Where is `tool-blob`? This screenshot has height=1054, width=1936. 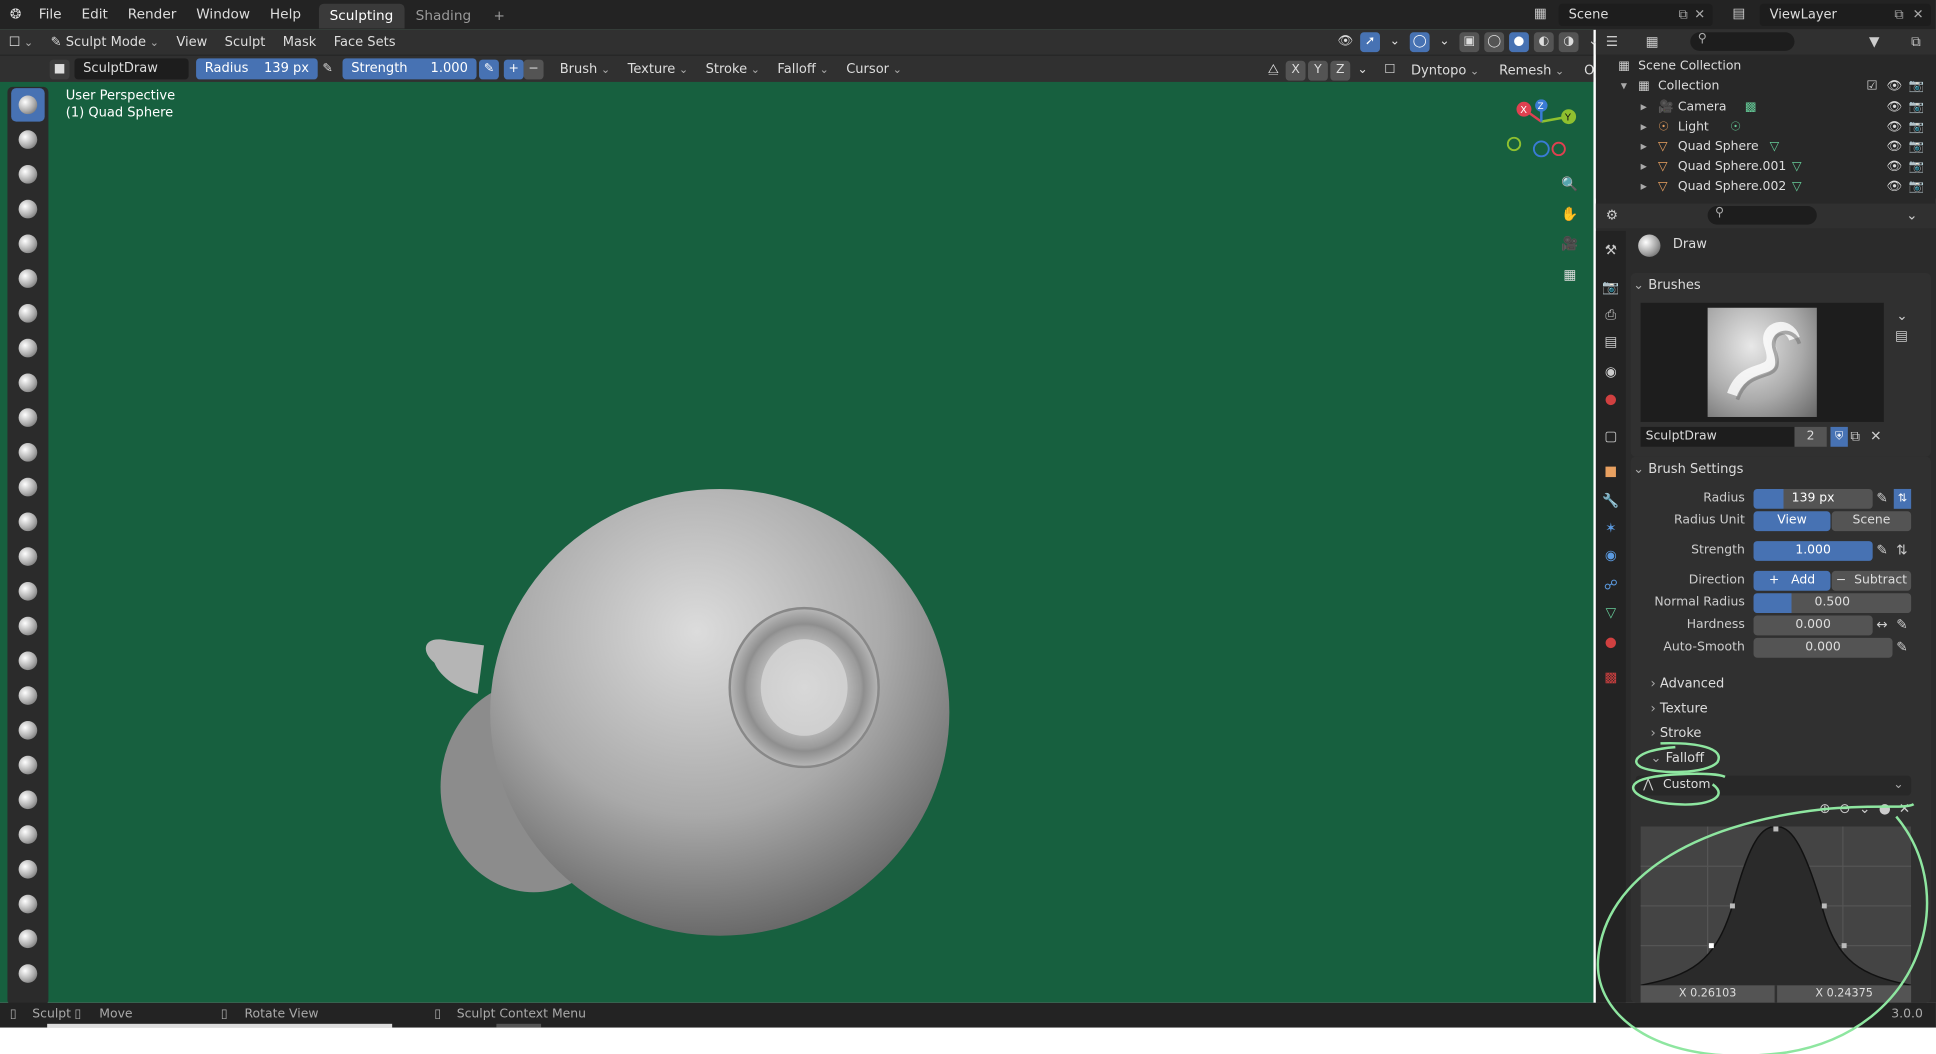
tool-blob is located at coordinates (28, 348).